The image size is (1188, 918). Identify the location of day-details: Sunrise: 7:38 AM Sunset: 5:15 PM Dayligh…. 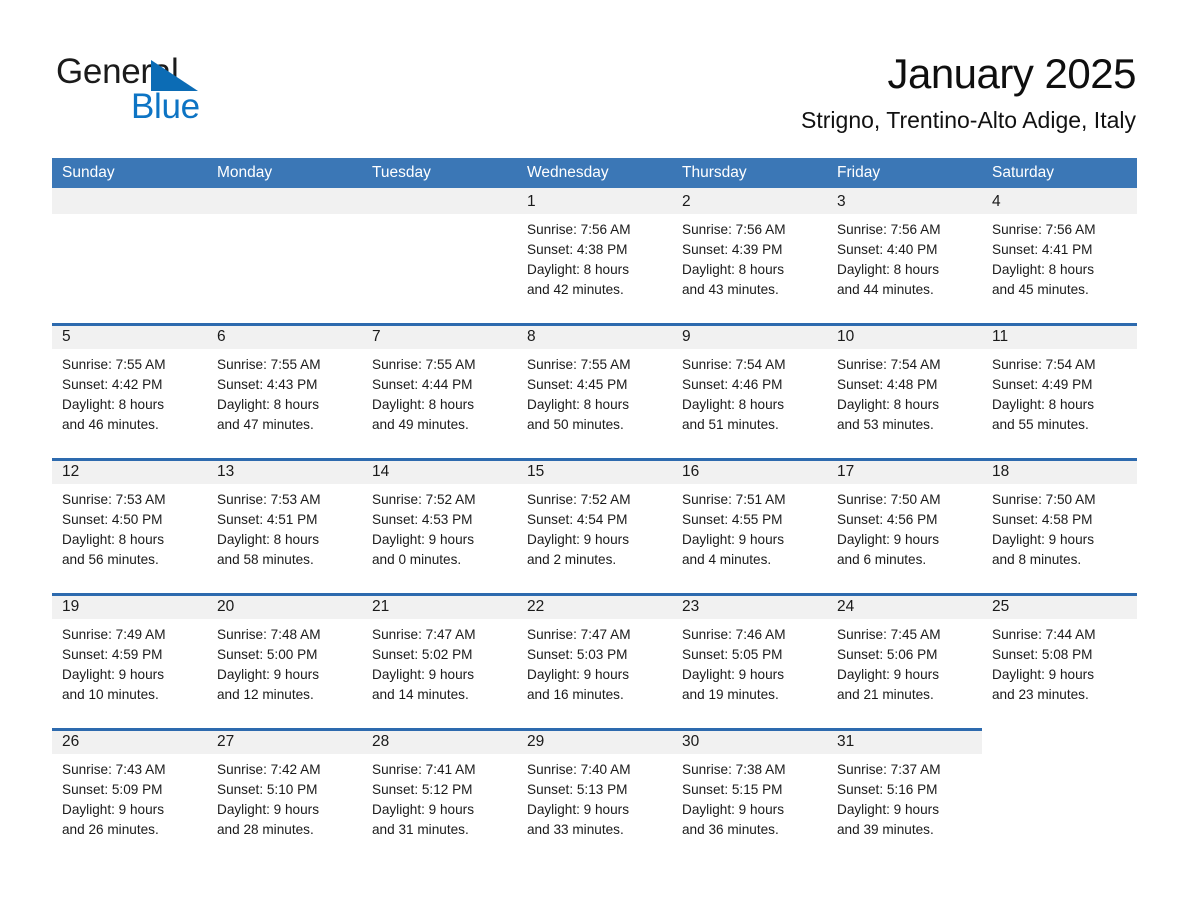
(749, 797).